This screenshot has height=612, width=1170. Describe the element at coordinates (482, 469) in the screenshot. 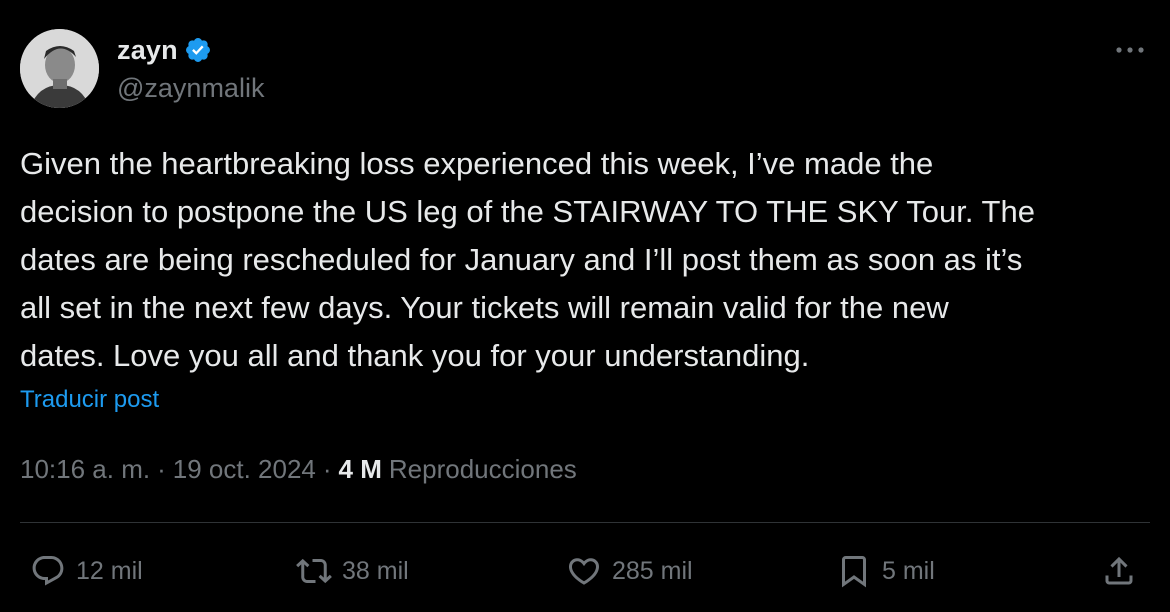

I see `views-label: Reproducciones` at that location.